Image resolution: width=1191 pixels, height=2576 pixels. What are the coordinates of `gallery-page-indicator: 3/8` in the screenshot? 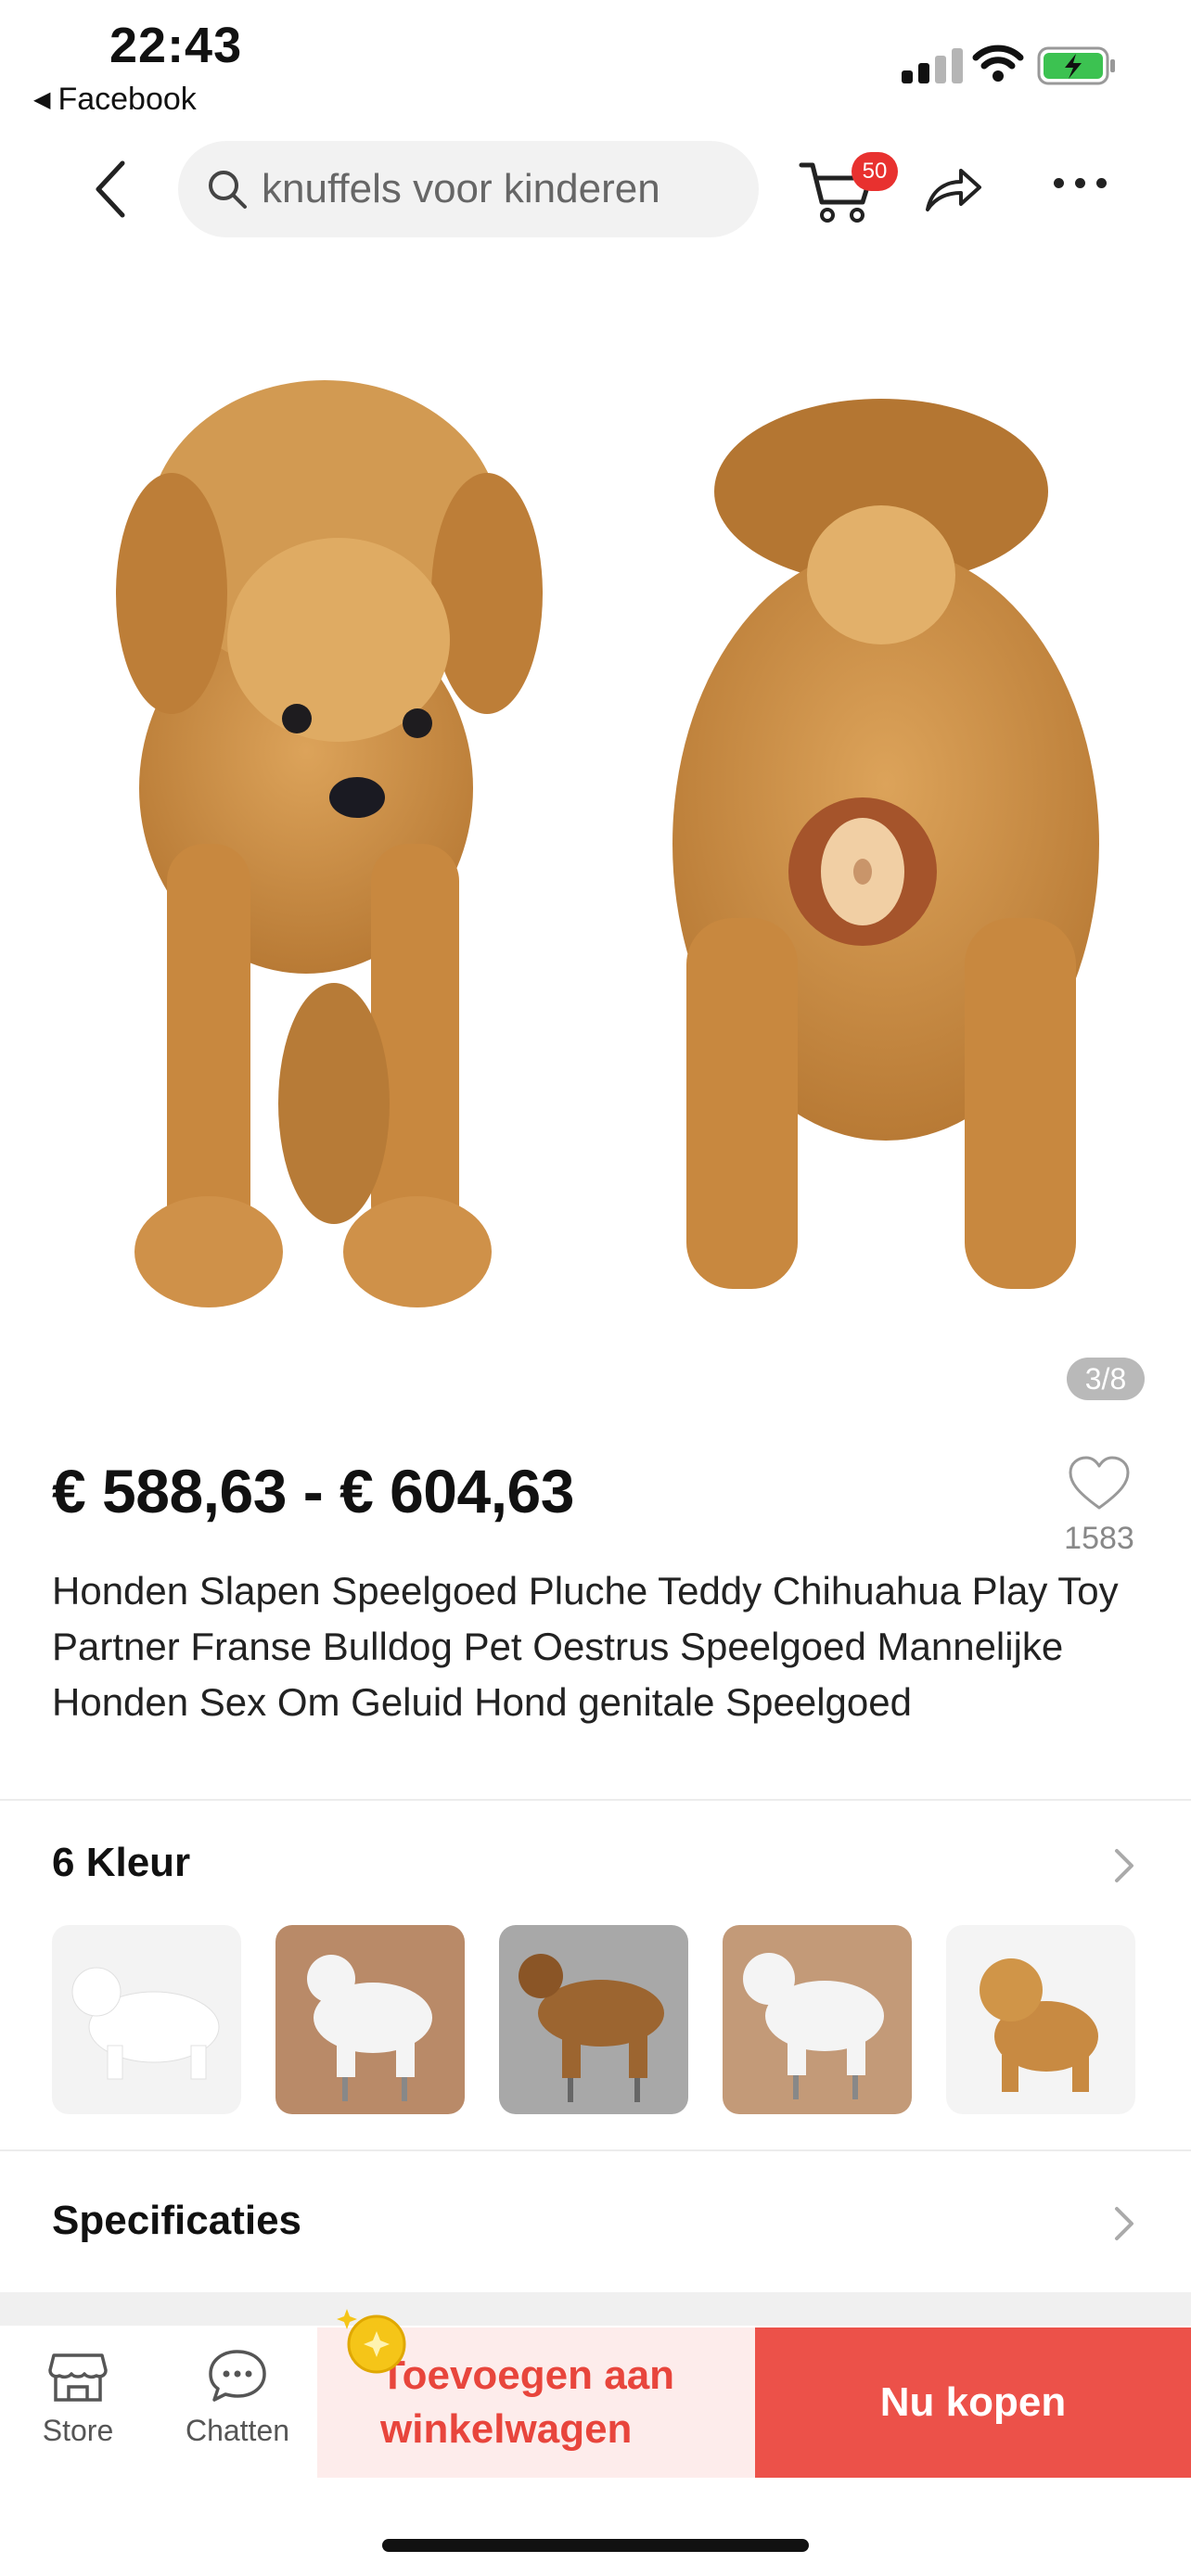 It's located at (1106, 1379).